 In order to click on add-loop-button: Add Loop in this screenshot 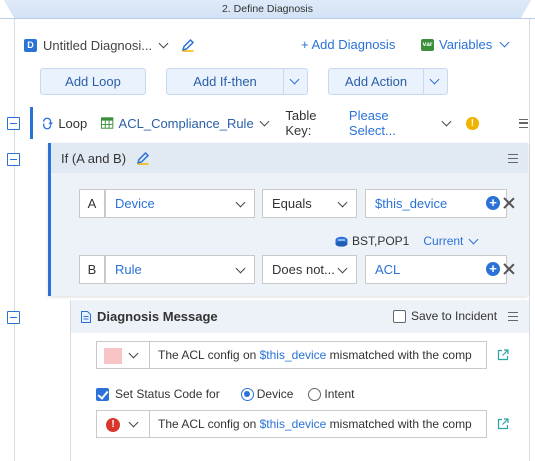, I will do `click(93, 81)`.